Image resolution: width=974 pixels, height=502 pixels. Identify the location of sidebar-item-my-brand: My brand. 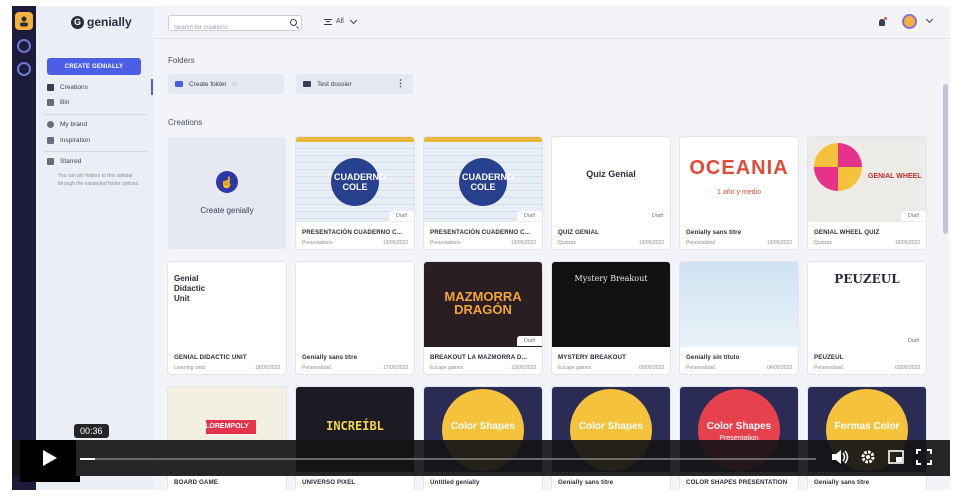
(67, 124).